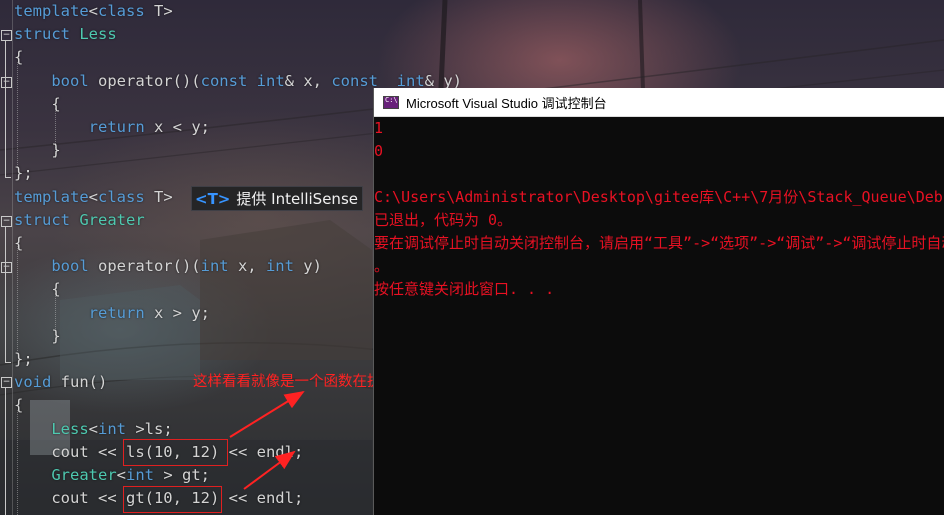  I want to click on code-line: return x < y;, so click(112, 127).